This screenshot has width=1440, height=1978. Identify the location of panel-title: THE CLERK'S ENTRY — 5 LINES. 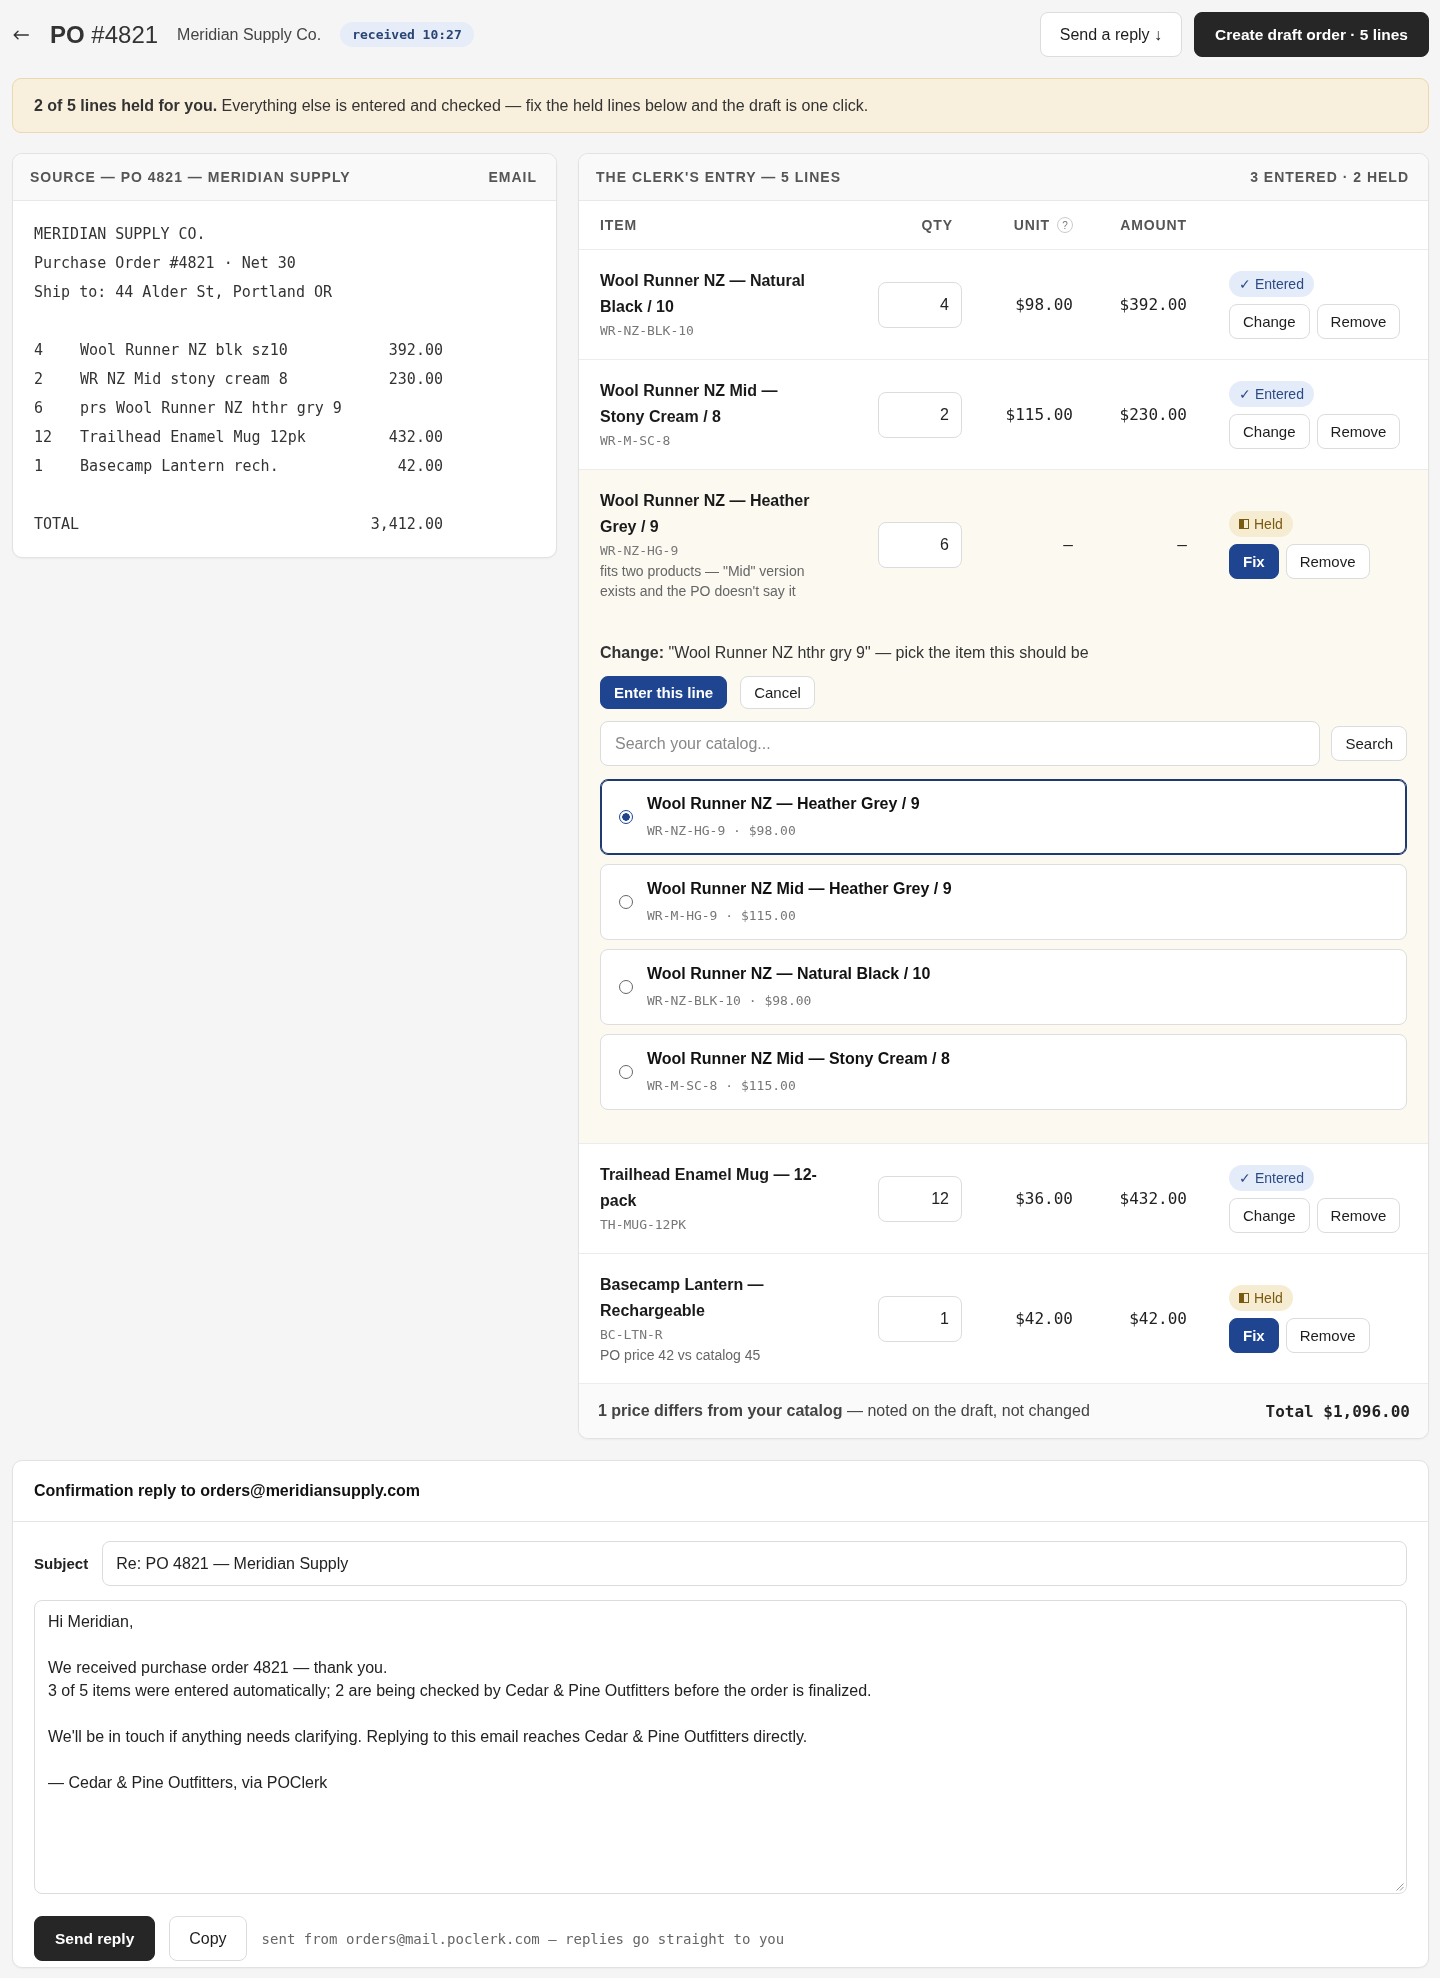
(719, 177).